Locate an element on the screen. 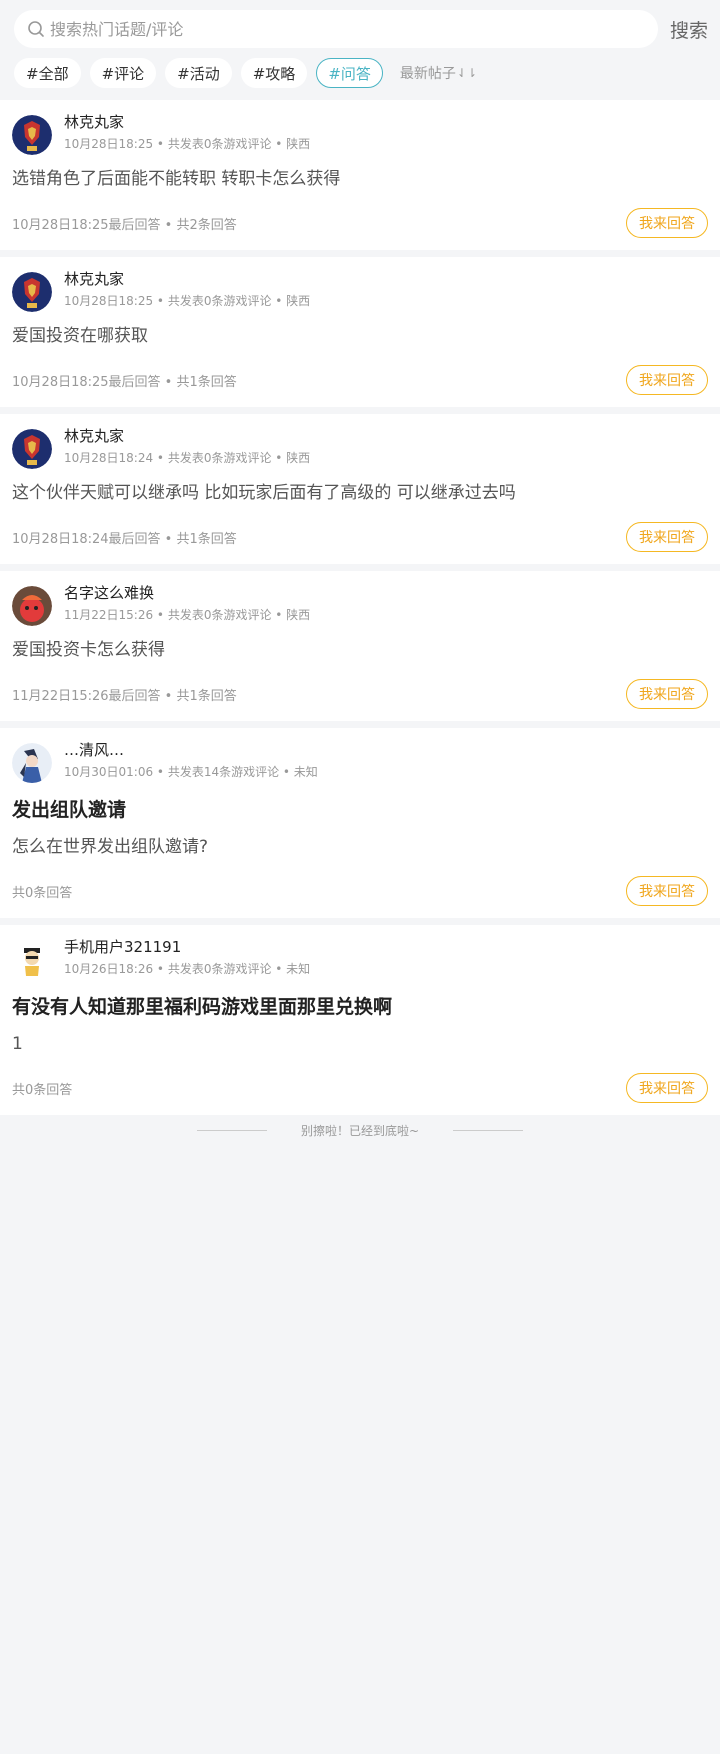 Image resolution: width=720 pixels, height=1754 pixels. search-row: 搜索 is located at coordinates (361, 29).